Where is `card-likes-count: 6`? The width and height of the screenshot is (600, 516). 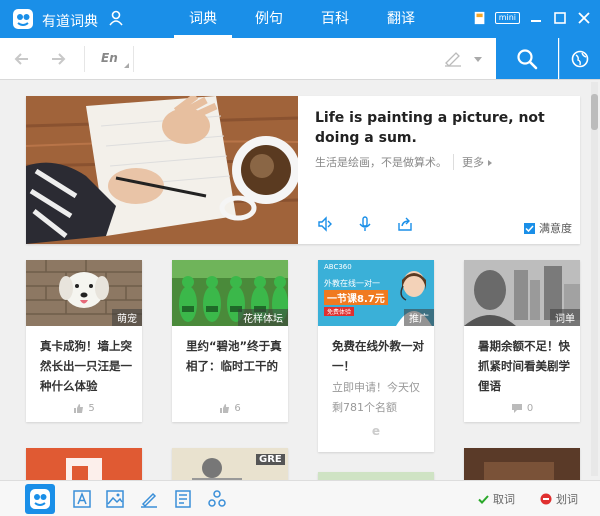 card-likes-count: 6 is located at coordinates (237, 408).